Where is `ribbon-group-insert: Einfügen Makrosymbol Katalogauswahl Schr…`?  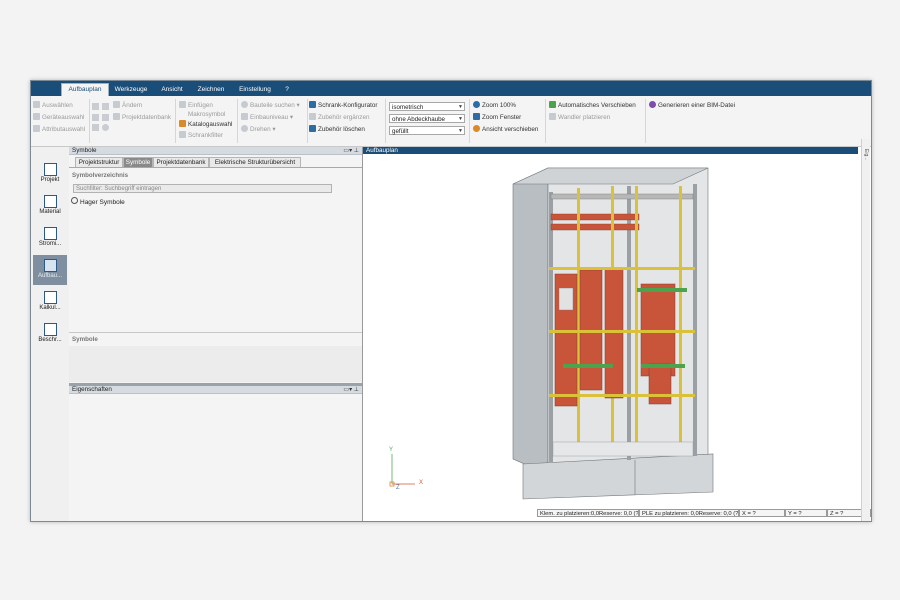 ribbon-group-insert: Einfügen Makrosymbol Katalogauswahl Schr… is located at coordinates (206, 121).